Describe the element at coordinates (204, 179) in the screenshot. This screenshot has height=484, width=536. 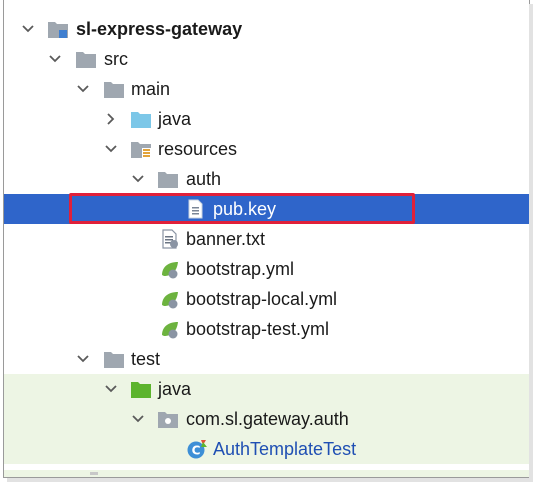
I see `tree-item-label: auth` at that location.